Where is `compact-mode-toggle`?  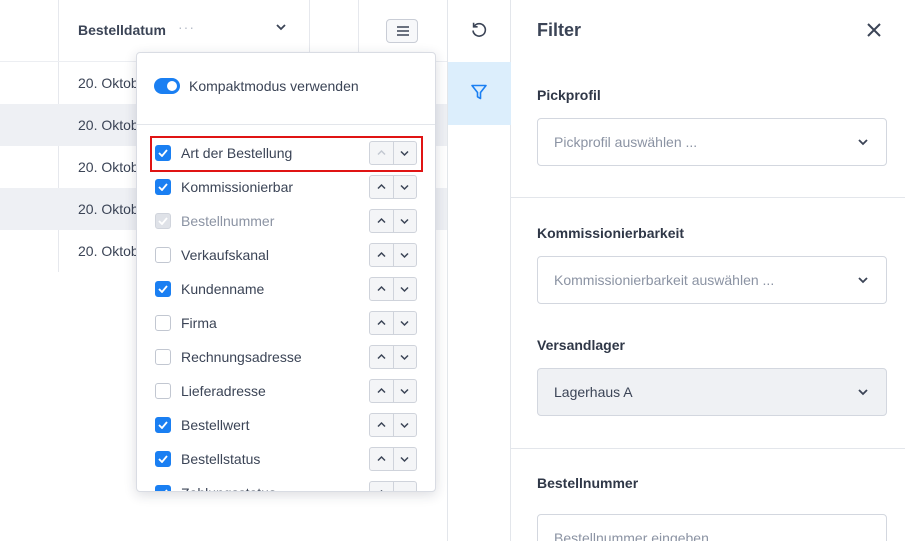
compact-mode-toggle is located at coordinates (167, 86).